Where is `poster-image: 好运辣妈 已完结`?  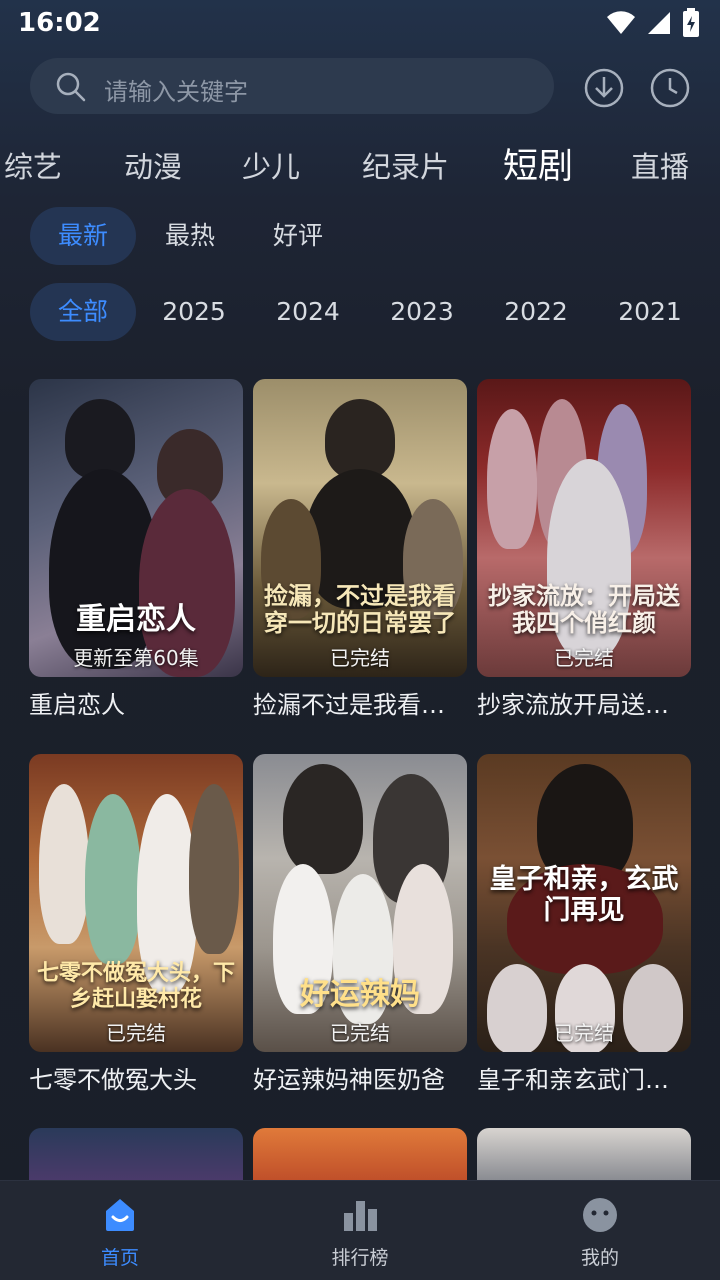 poster-image: 好运辣妈 已完结 is located at coordinates (360, 903).